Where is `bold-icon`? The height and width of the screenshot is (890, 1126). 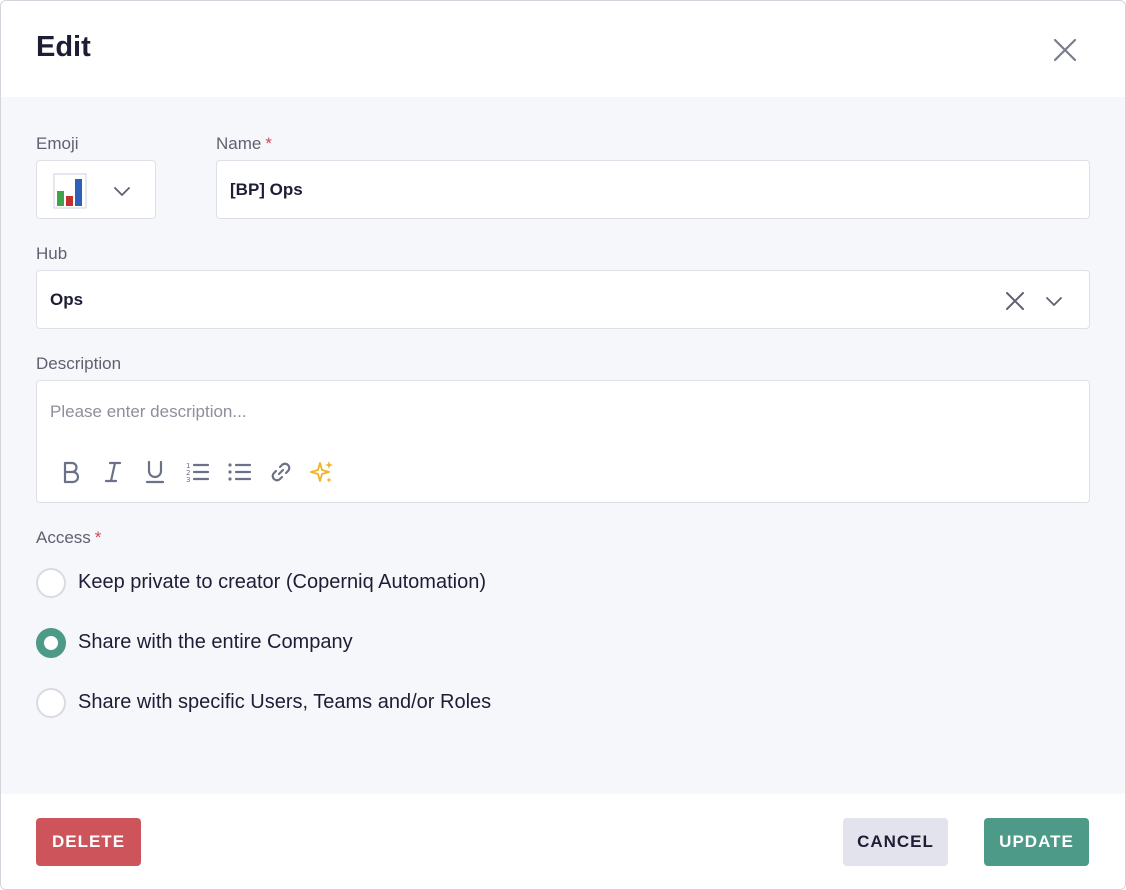 bold-icon is located at coordinates (71, 472).